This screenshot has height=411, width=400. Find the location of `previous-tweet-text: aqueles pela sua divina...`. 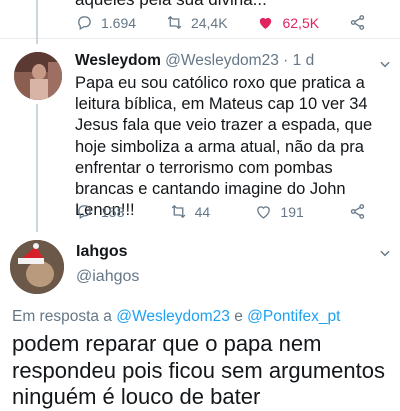

previous-tweet-text: aqueles pela sua divina... is located at coordinates (171, 5).